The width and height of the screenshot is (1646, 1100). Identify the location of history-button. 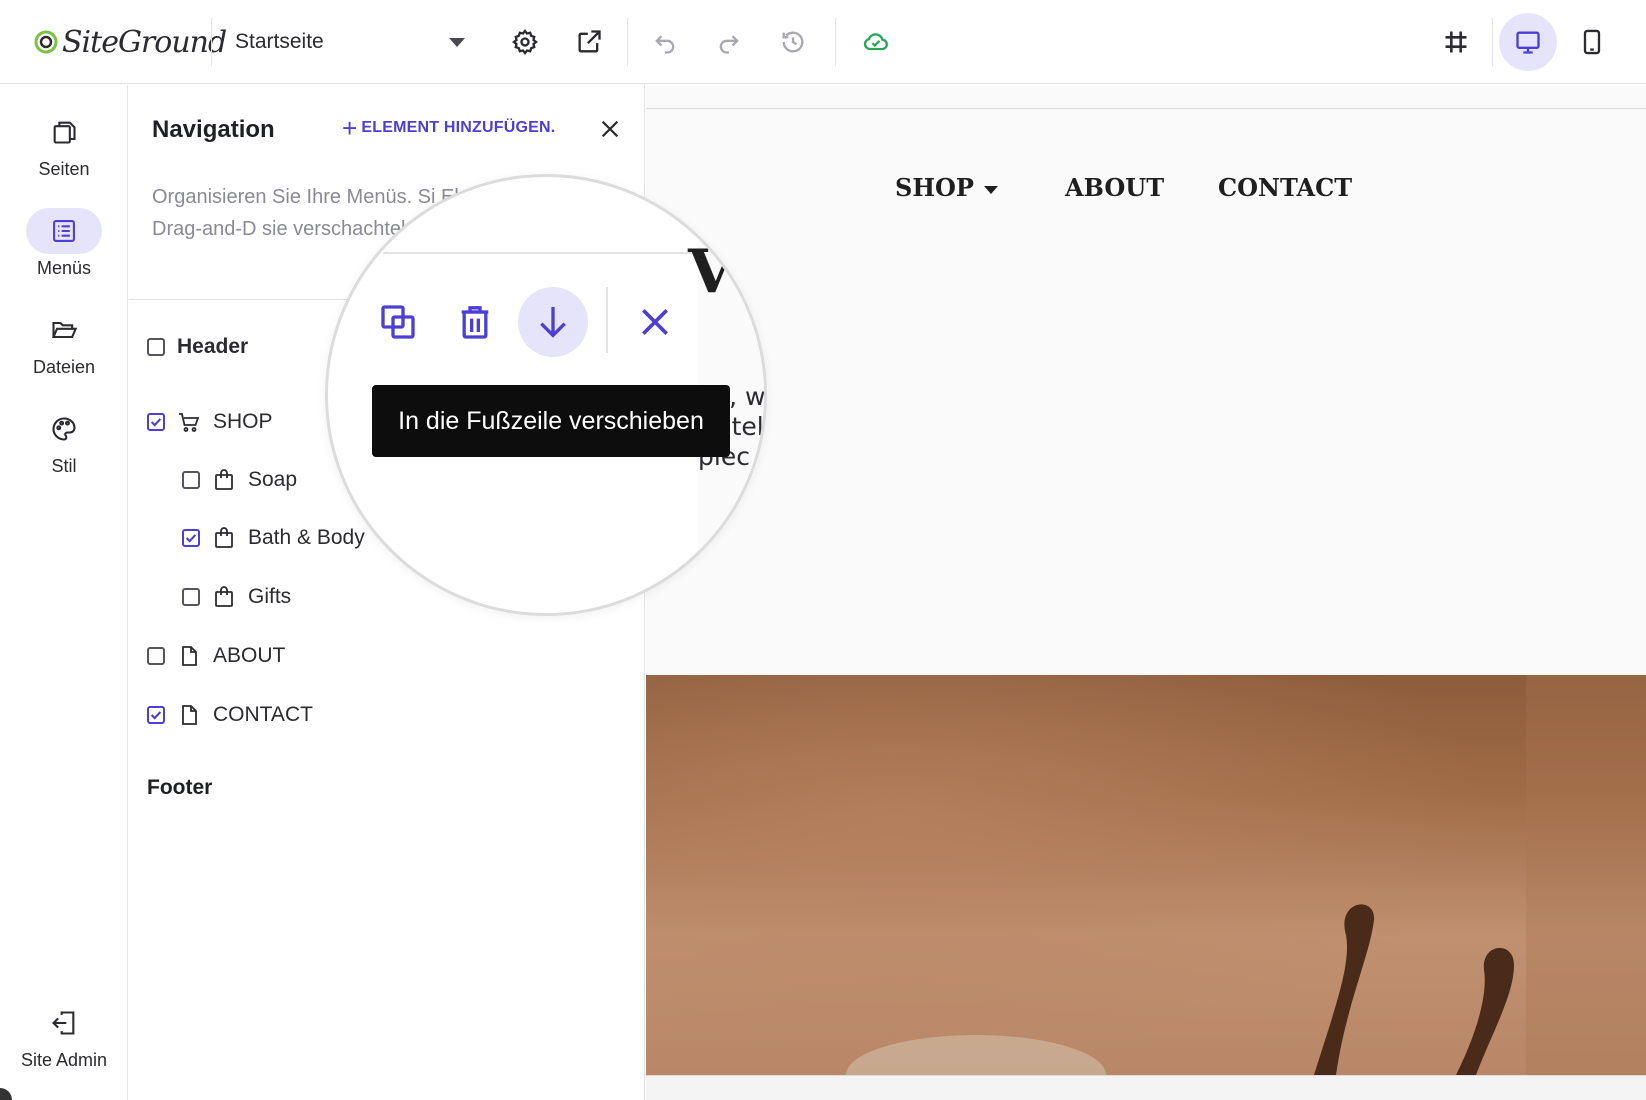
(793, 42).